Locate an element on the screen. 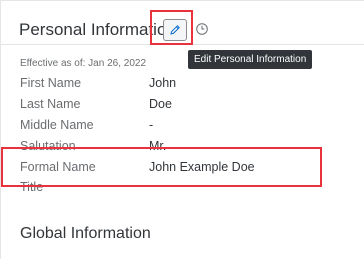 Image resolution: width=364 pixels, height=259 pixels. first-name-value: John is located at coordinates (163, 83).